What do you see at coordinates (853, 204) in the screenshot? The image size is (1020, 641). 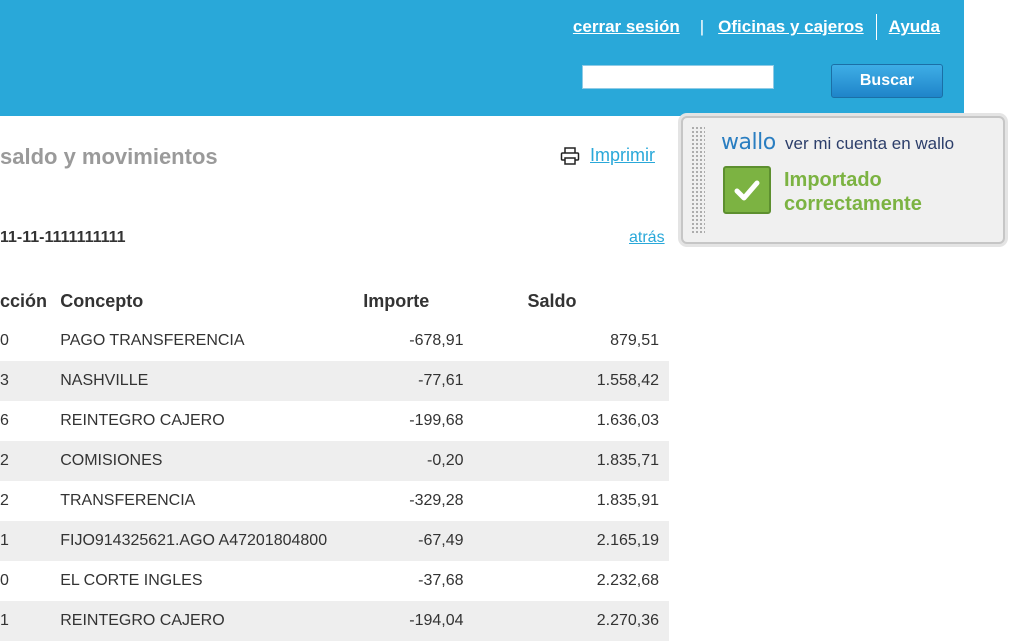 I see `import-status-line2: correctamente` at bounding box center [853, 204].